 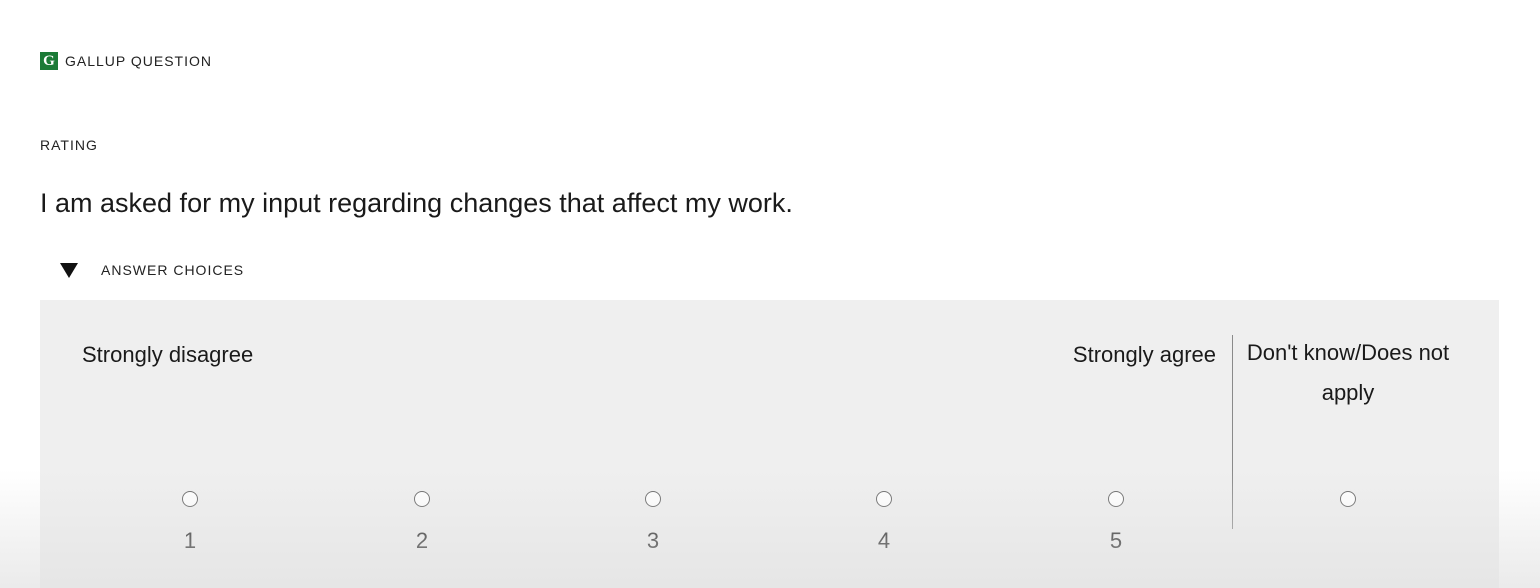 What do you see at coordinates (168, 354) in the screenshot?
I see `scale-anchor-low: Strongly disagree` at bounding box center [168, 354].